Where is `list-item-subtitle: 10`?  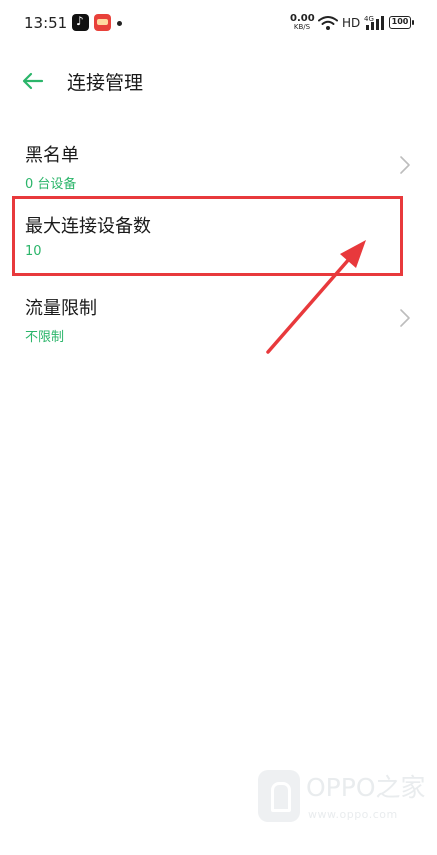
list-item-subtitle: 10 is located at coordinates (33, 251).